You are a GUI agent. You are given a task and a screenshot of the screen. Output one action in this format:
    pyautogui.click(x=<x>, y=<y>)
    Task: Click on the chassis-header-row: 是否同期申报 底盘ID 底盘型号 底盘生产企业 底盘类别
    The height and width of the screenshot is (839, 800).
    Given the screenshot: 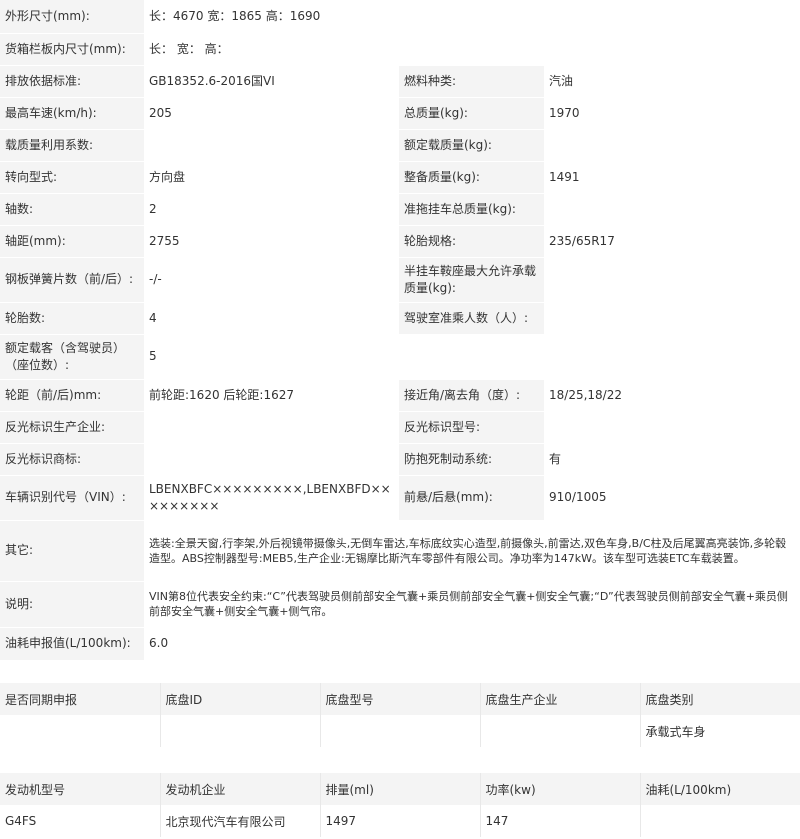 What is the action you would take?
    pyautogui.click(x=400, y=699)
    